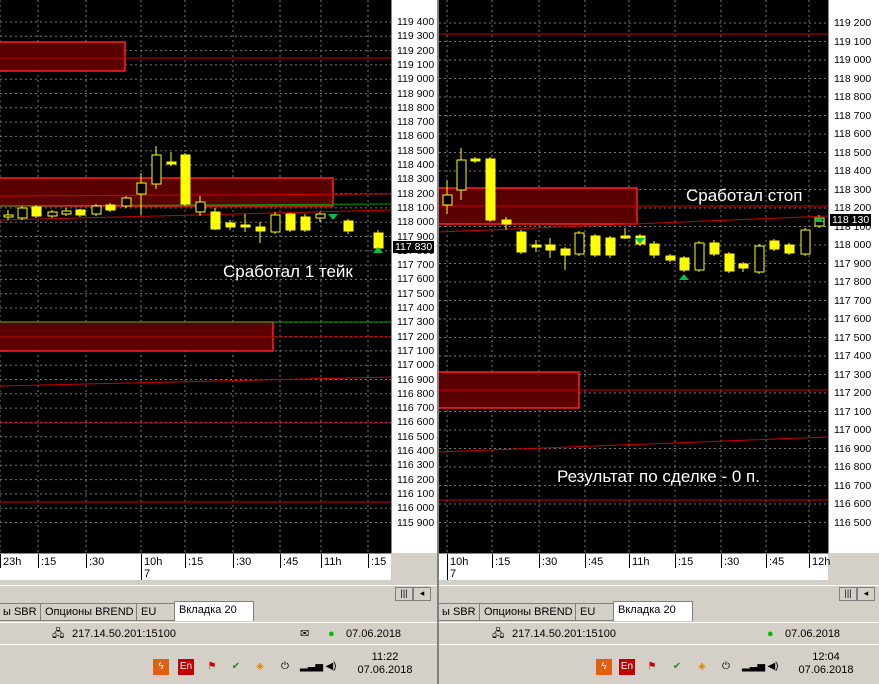 The height and width of the screenshot is (684, 879). I want to click on left-horizontal-scrollbar: ||| ◂, so click(218, 593).